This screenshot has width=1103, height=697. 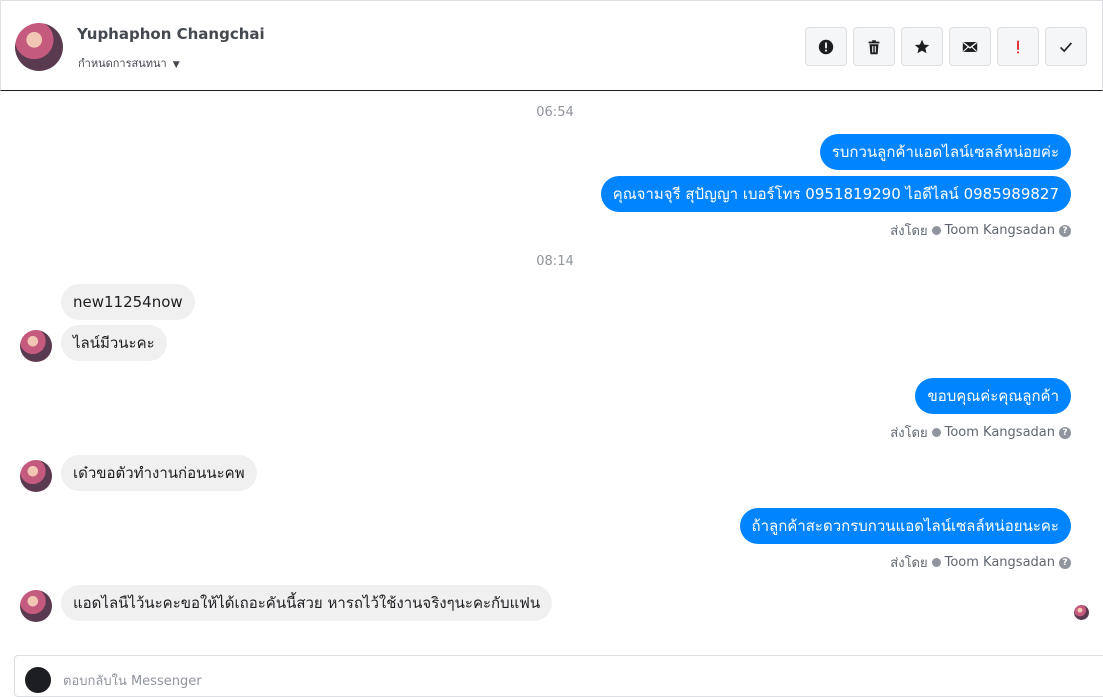 What do you see at coordinates (555, 261) in the screenshot?
I see `timestamp: 08:14` at bounding box center [555, 261].